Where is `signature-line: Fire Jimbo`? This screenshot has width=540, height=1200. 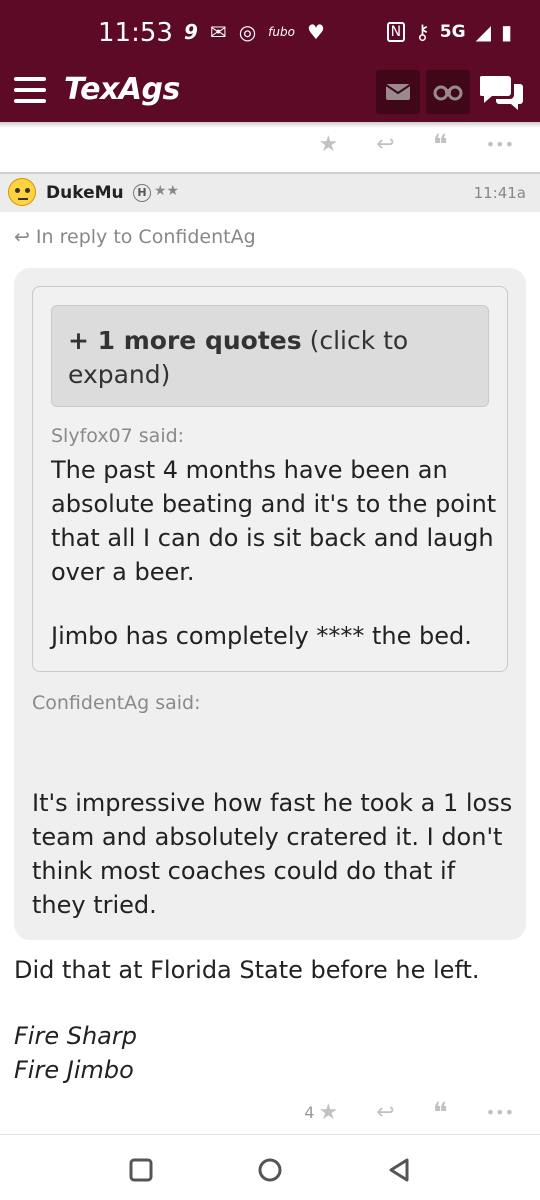
signature-line: Fire Jimbo is located at coordinates (74, 1070).